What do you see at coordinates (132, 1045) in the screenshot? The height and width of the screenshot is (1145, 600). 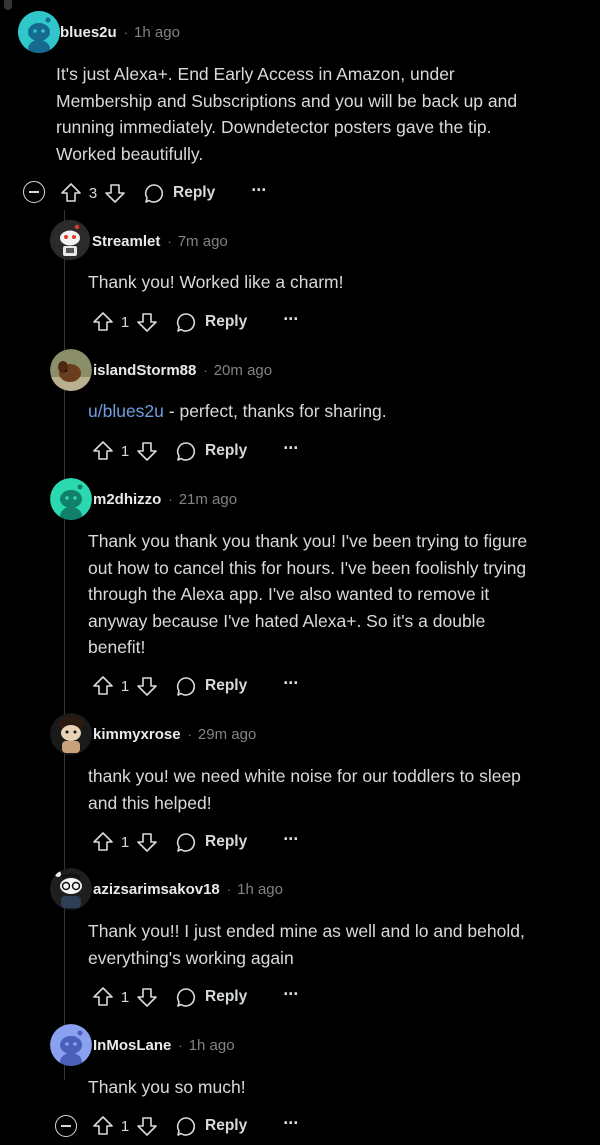 I see `username: InMosLane` at bounding box center [132, 1045].